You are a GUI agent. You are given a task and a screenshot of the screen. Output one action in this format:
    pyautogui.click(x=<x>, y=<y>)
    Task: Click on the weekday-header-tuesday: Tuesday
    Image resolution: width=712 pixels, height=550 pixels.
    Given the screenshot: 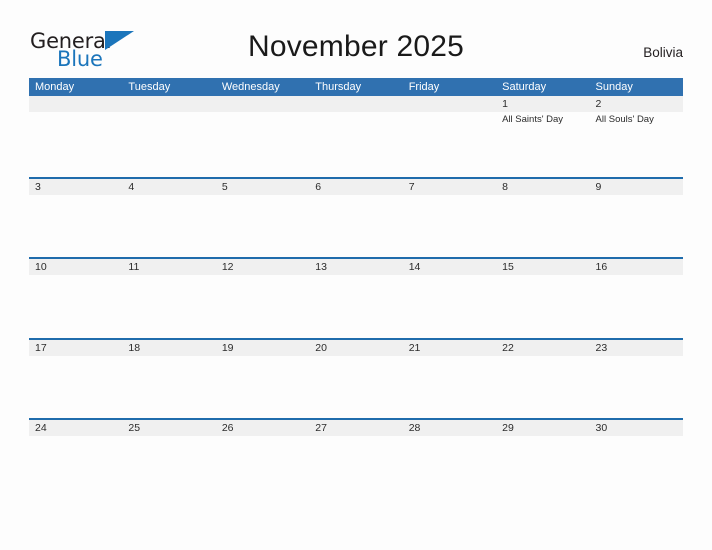 What is the action you would take?
    pyautogui.click(x=149, y=87)
    